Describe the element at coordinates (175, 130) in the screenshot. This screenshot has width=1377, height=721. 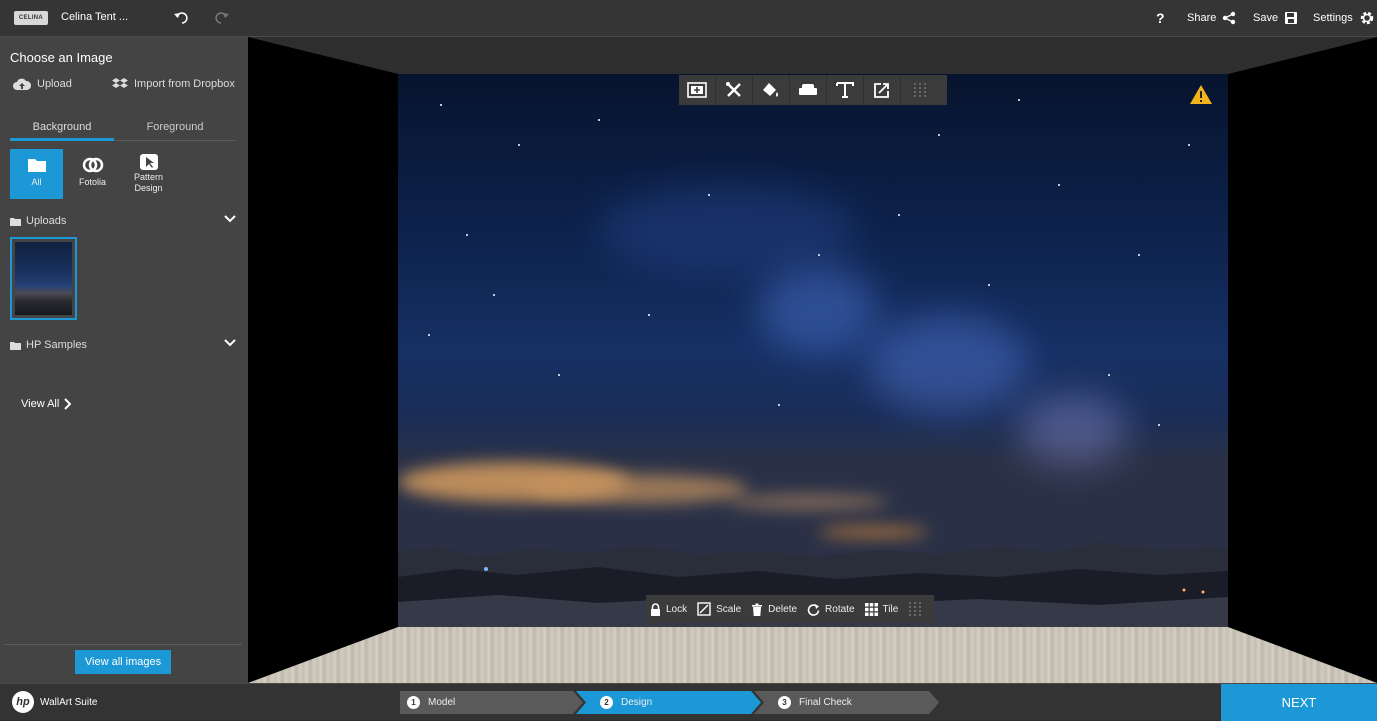
I see `tab-foreground: Foreground` at that location.